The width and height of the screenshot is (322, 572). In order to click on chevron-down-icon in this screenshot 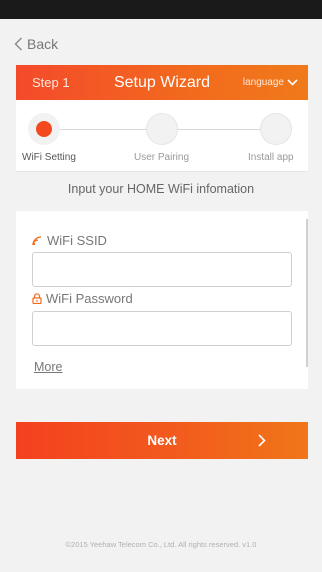, I will do `click(292, 82)`.